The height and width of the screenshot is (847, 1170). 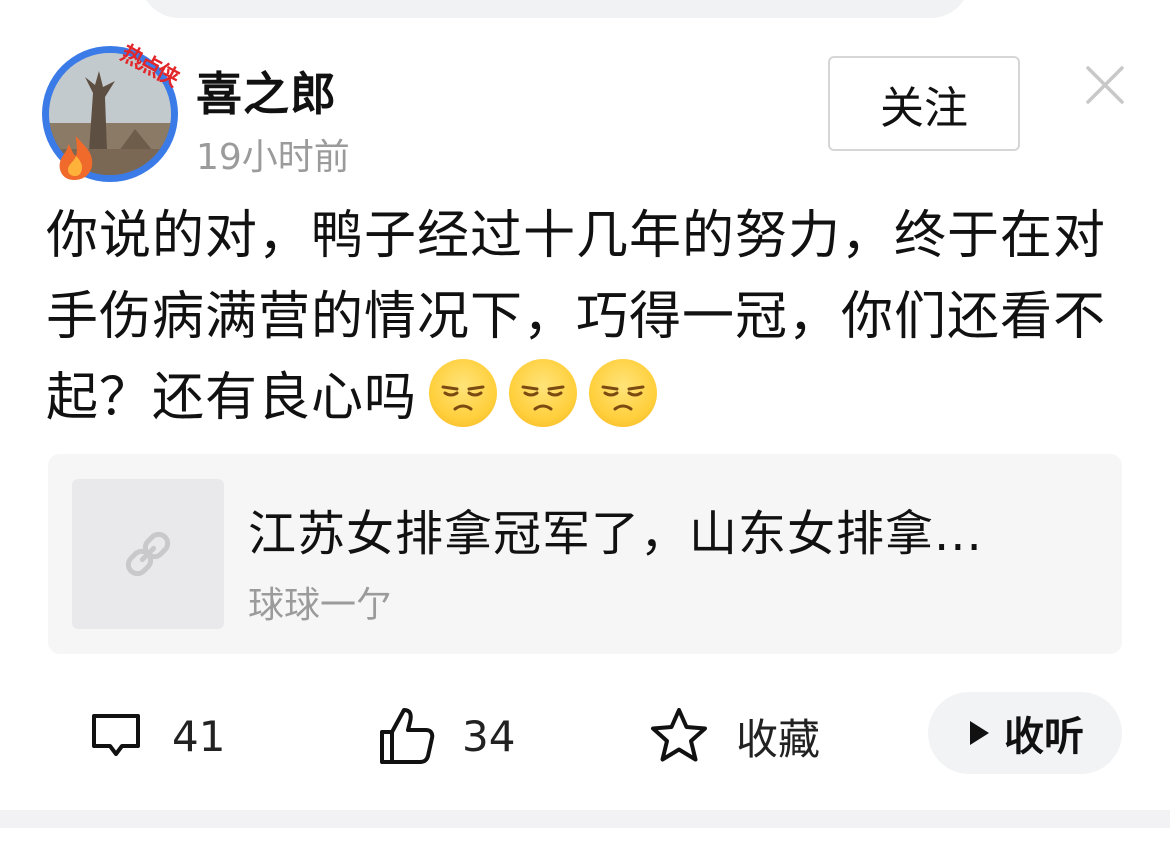 What do you see at coordinates (1105, 85) in the screenshot?
I see `close-icon` at bounding box center [1105, 85].